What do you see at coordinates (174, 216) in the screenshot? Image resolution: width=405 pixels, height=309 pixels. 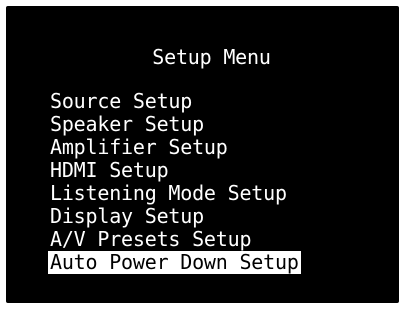 I see `menu-item-display-setup: Display Setup` at bounding box center [174, 216].